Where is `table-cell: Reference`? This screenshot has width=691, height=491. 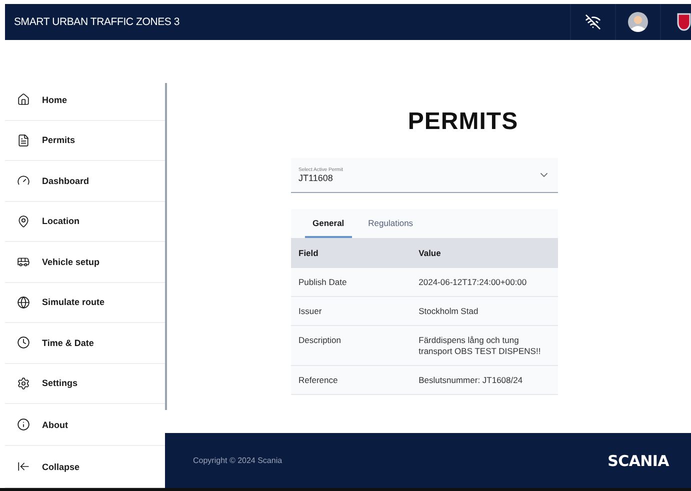
table-cell: Reference is located at coordinates (350, 379).